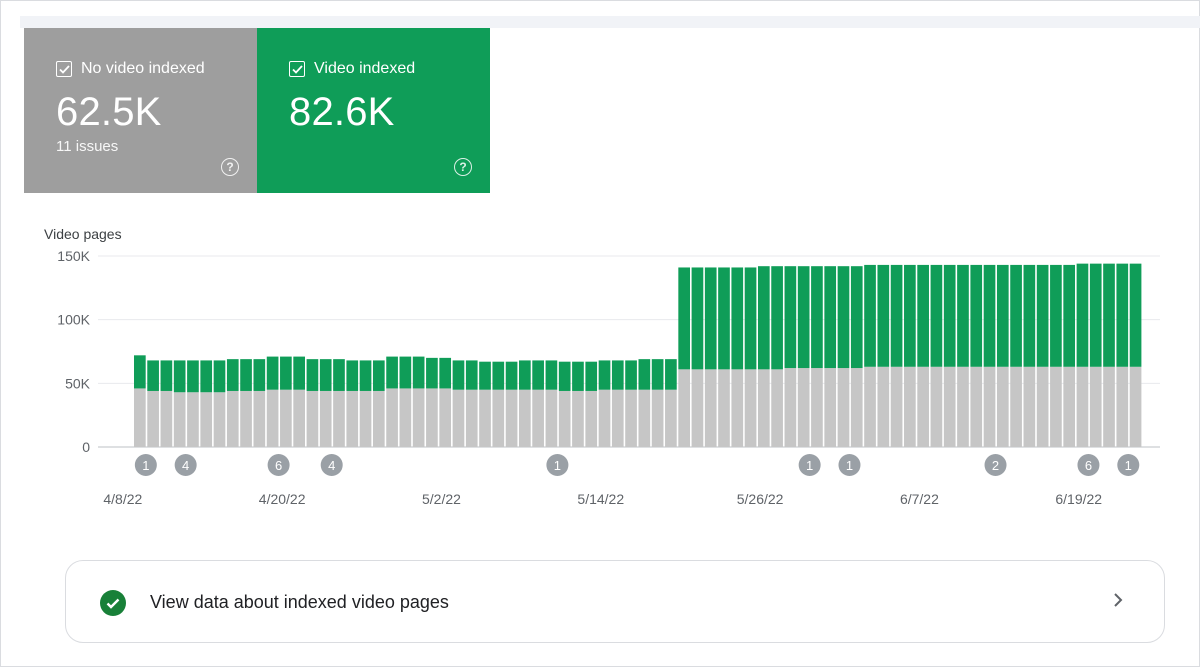 The height and width of the screenshot is (667, 1200). What do you see at coordinates (1078, 499) in the screenshot?
I see `x-tick-label: 6/19/22` at bounding box center [1078, 499].